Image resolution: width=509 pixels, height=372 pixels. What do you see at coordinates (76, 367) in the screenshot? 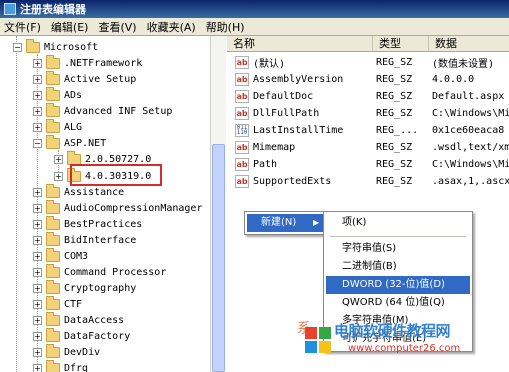
I see `tree-item-label: Dfrg` at bounding box center [76, 367].